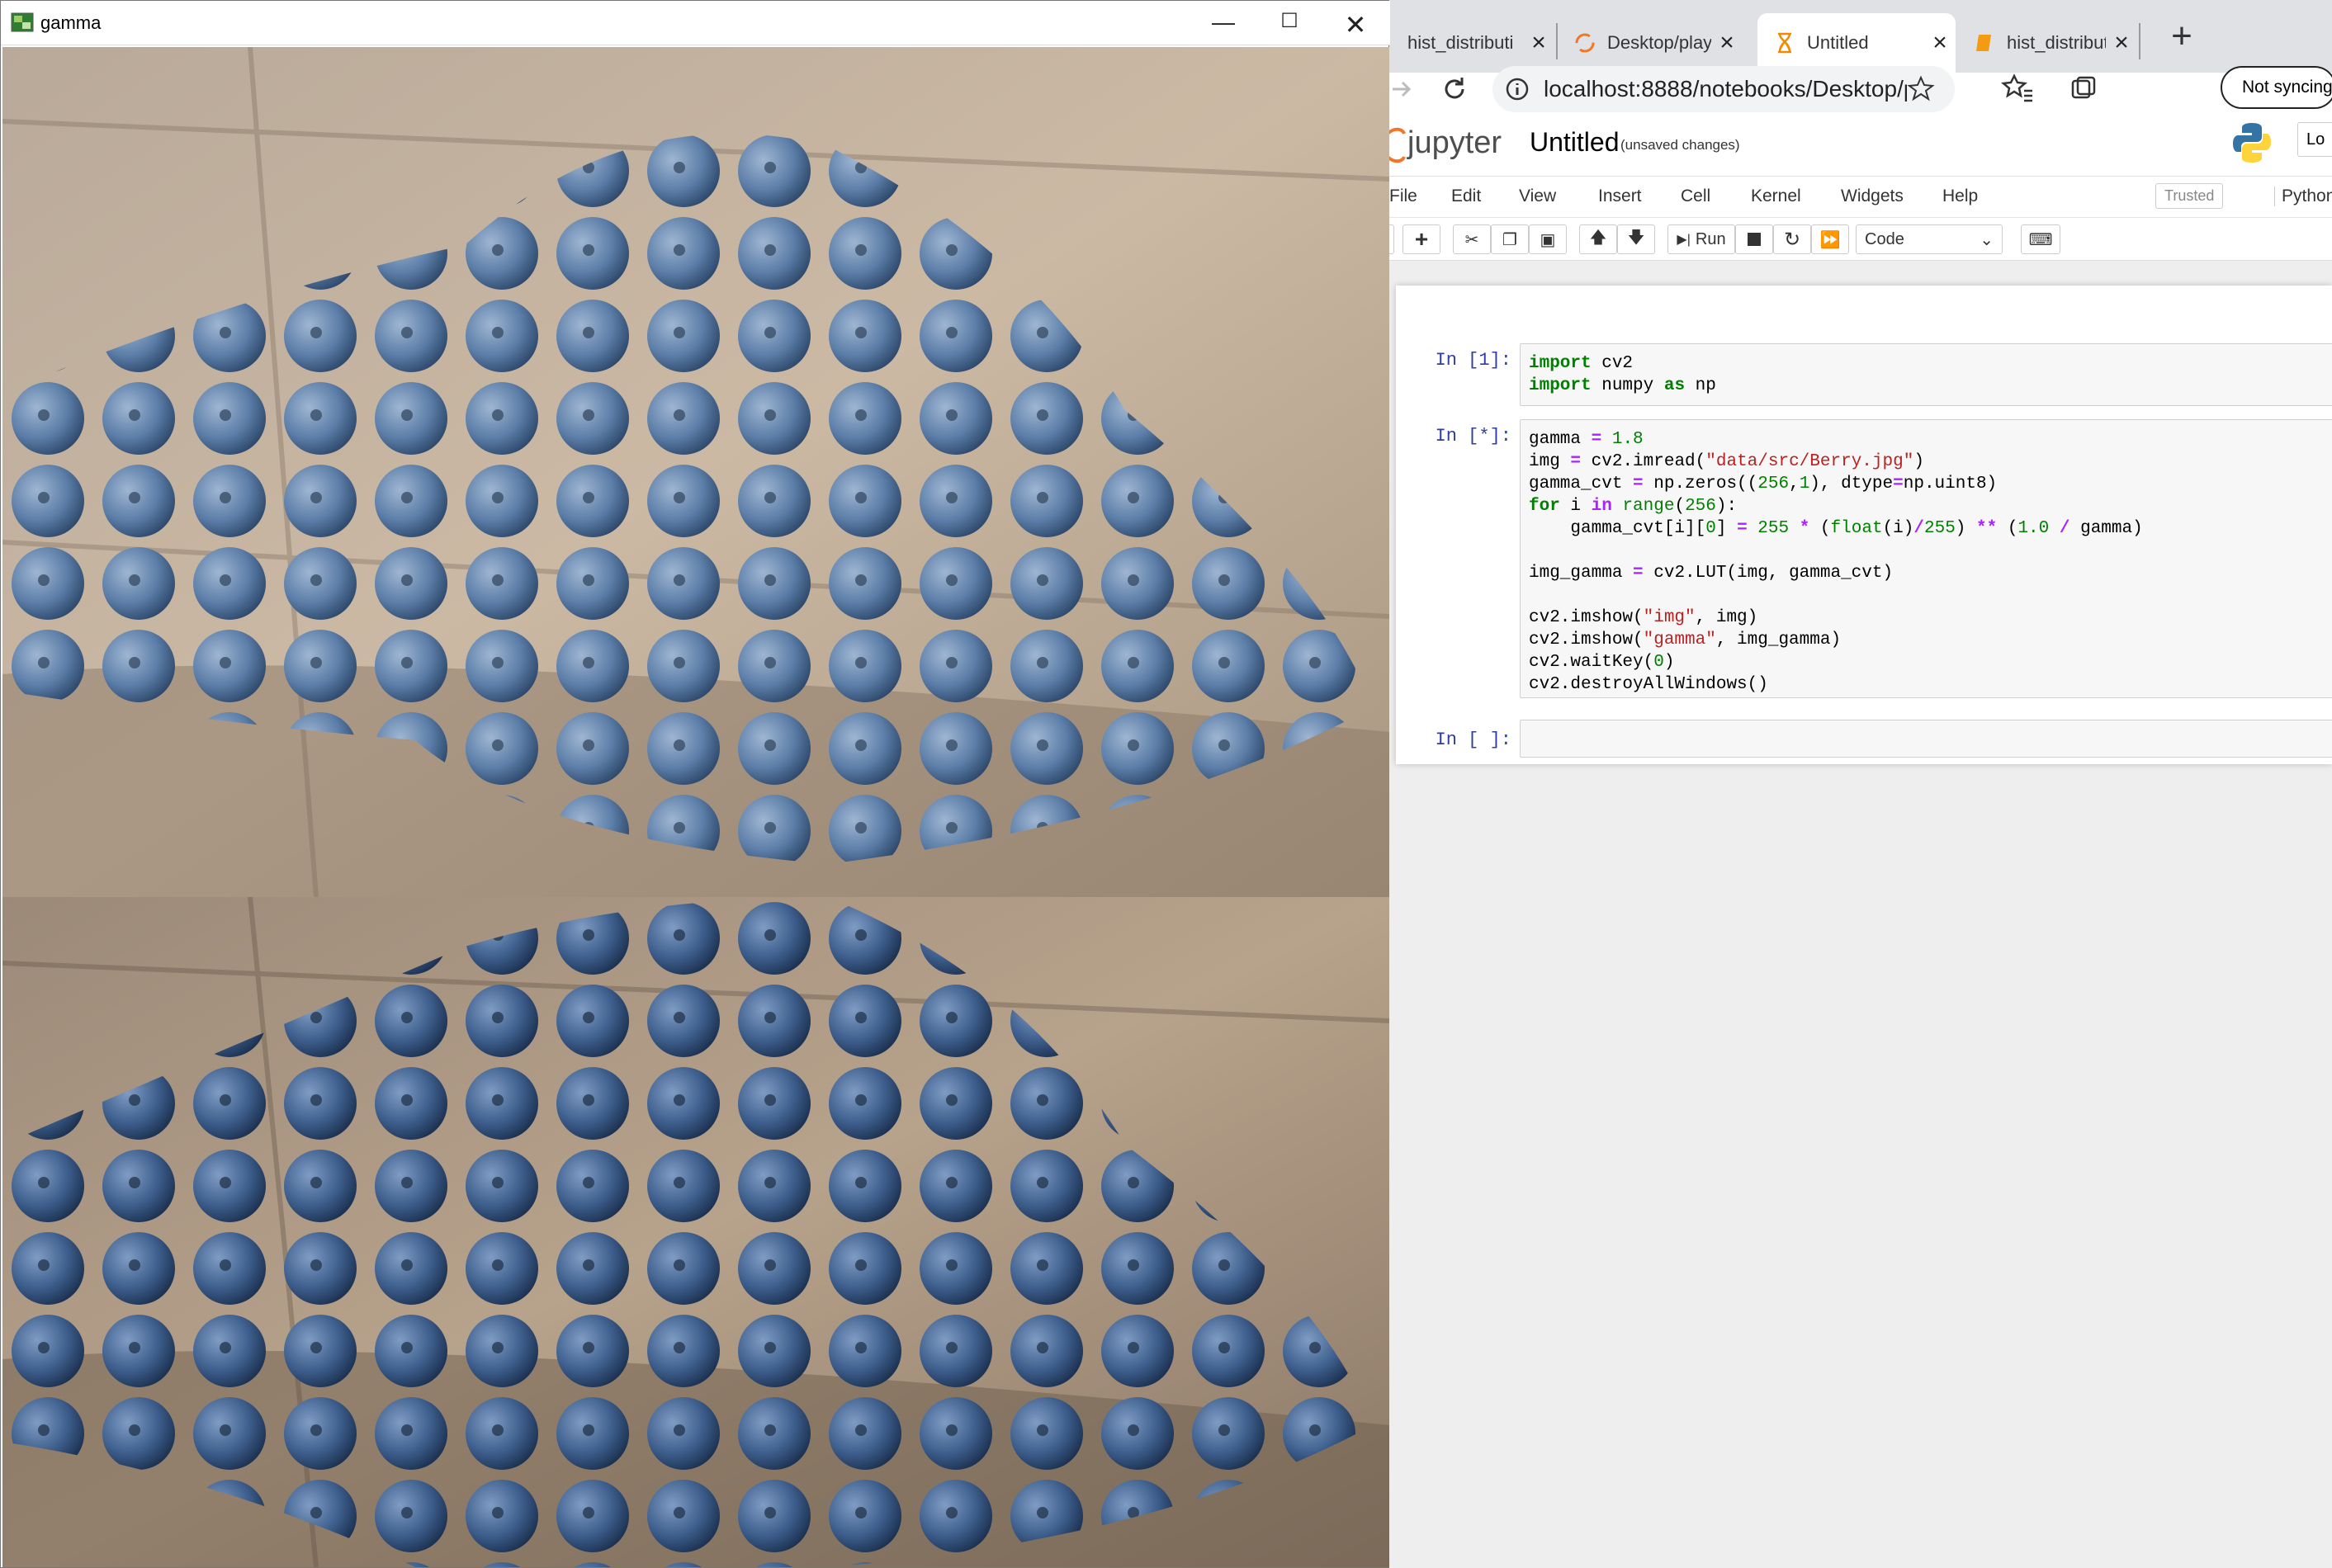 The width and height of the screenshot is (2332, 1568). I want to click on tab-label: Desktop/play, so click(1659, 42).